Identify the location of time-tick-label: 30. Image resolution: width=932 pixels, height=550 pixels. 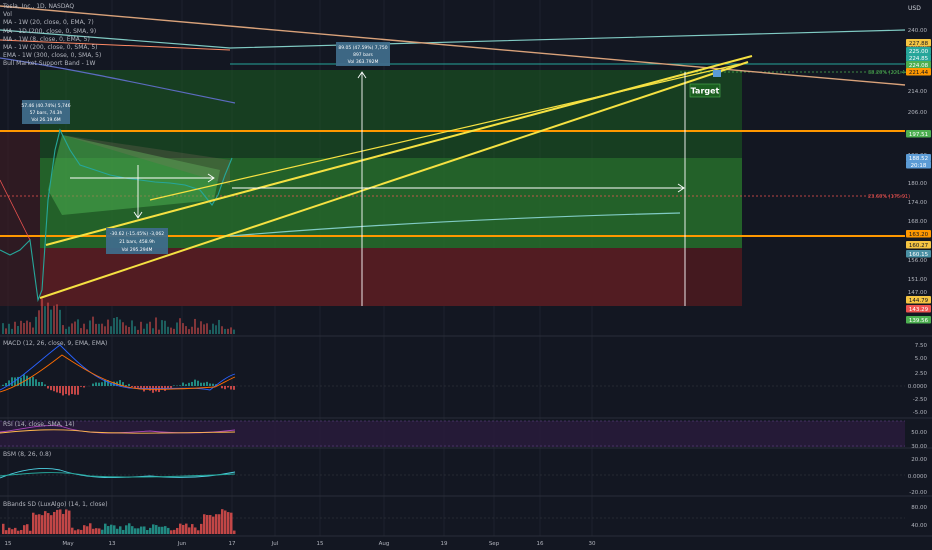
(592, 544).